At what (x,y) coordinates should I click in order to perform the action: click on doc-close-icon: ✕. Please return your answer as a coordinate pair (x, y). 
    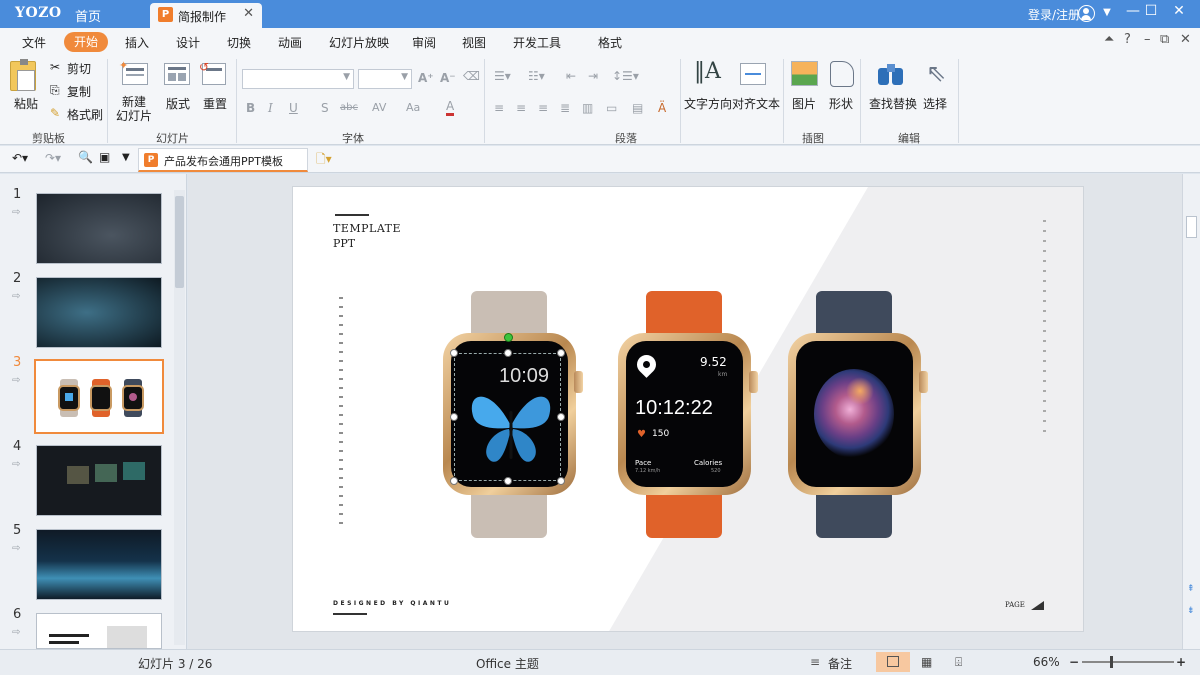
    Looking at the image, I should click on (1185, 39).